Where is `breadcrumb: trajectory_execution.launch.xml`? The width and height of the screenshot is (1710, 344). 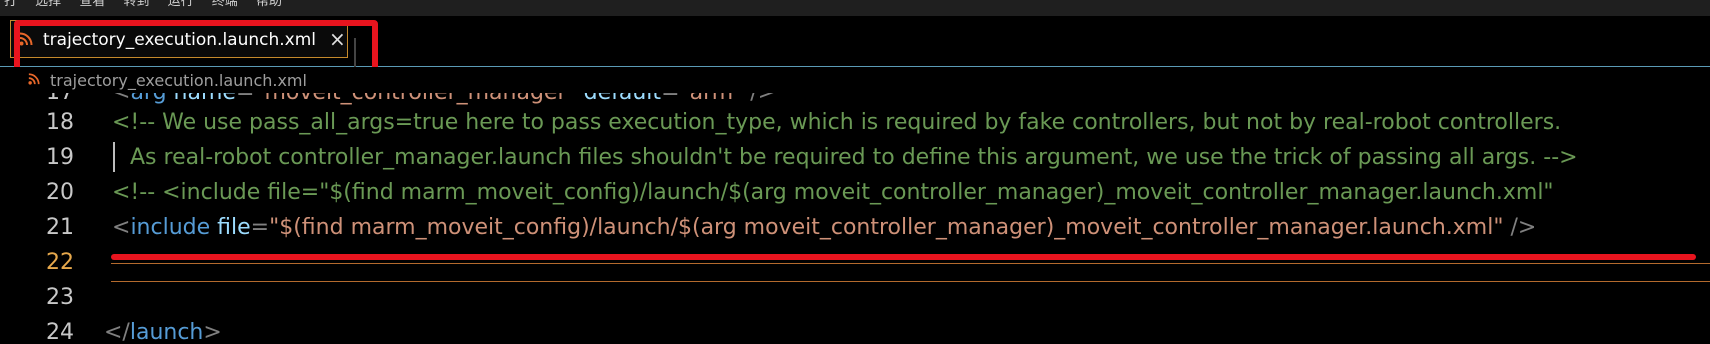
breadcrumb: trajectory_execution.launch.xml is located at coordinates (855, 80).